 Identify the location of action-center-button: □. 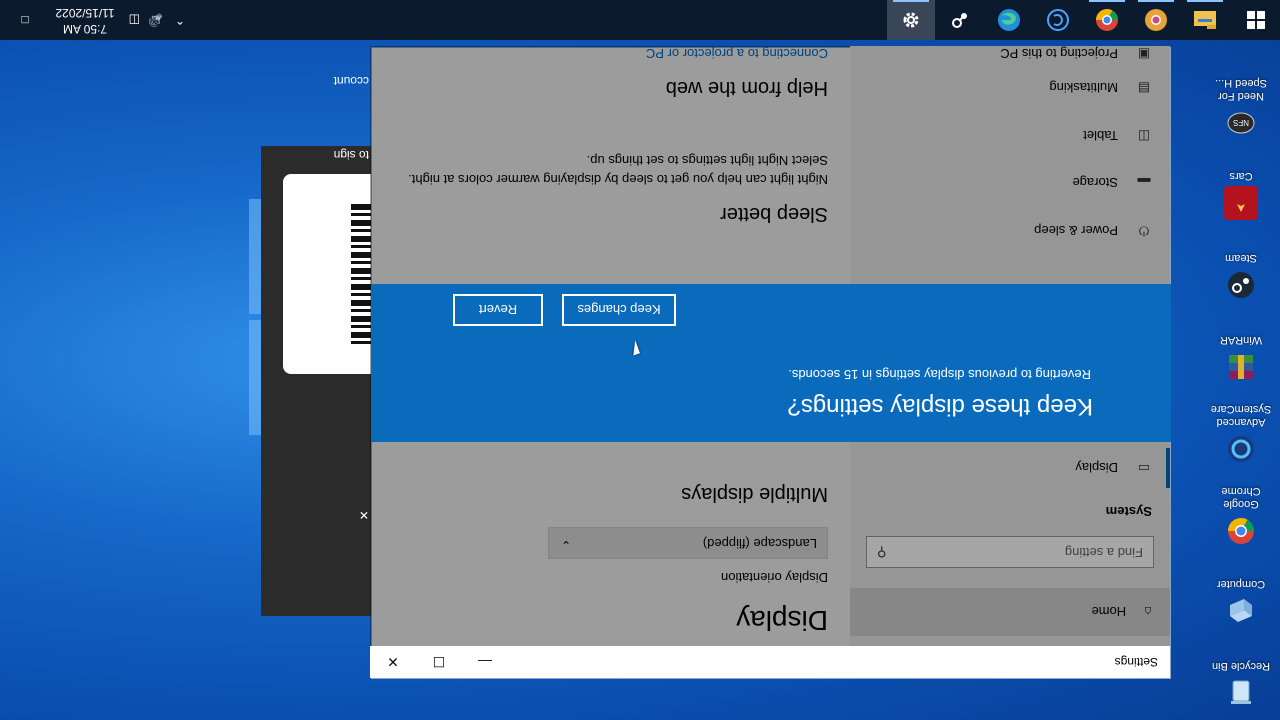
(25, 20).